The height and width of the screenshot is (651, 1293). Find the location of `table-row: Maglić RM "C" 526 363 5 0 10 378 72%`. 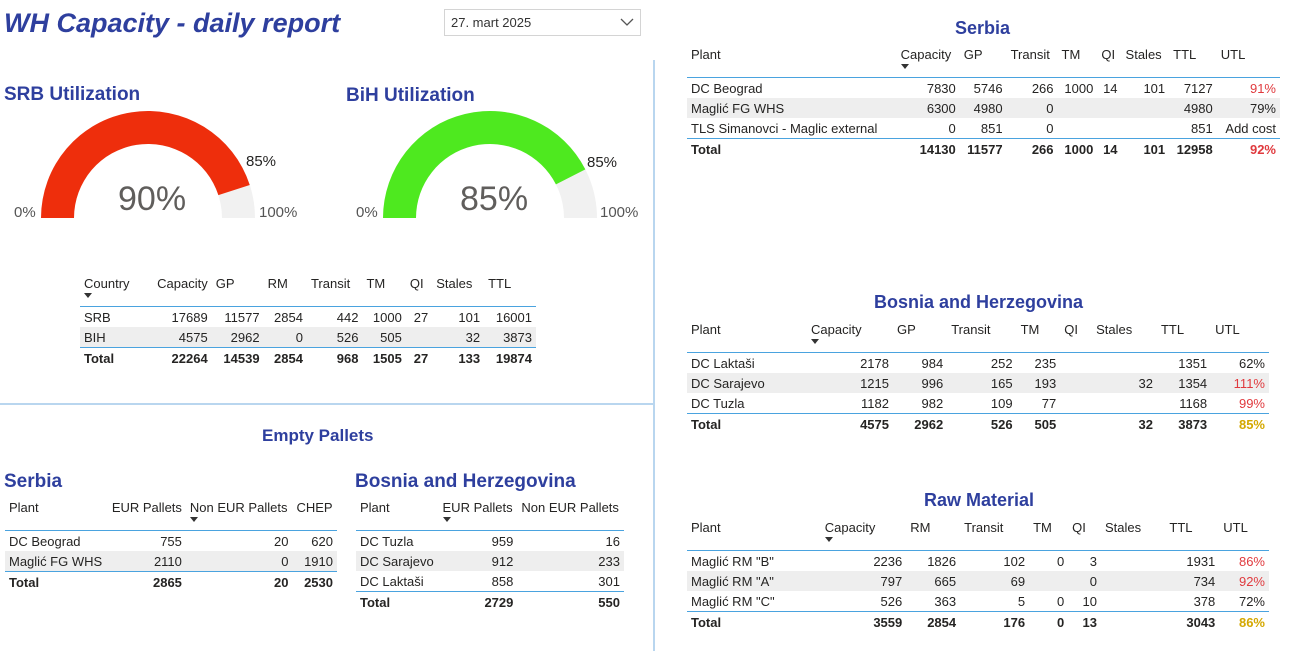

table-row: Maglić RM "C" 526 363 5 0 10 378 72% is located at coordinates (978, 601).